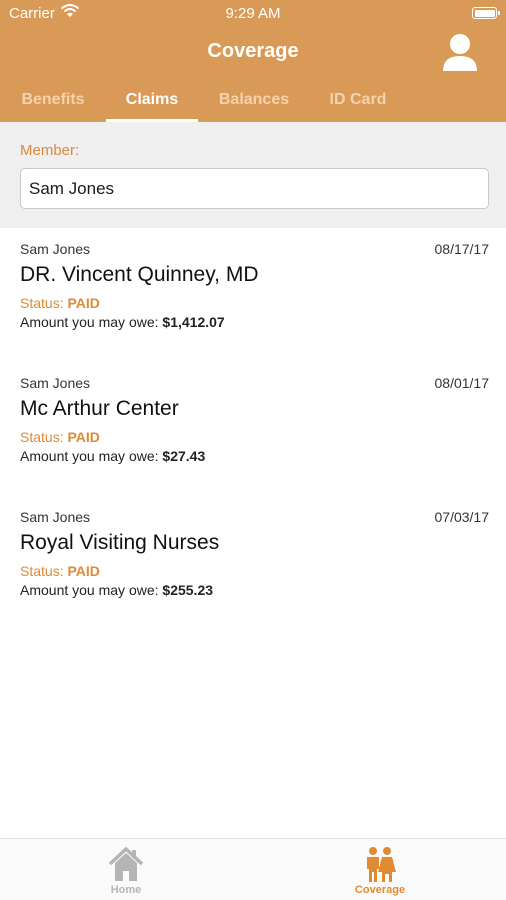 The image size is (506, 900). I want to click on status-bar: Carrier 9:29 AM, so click(253, 13).